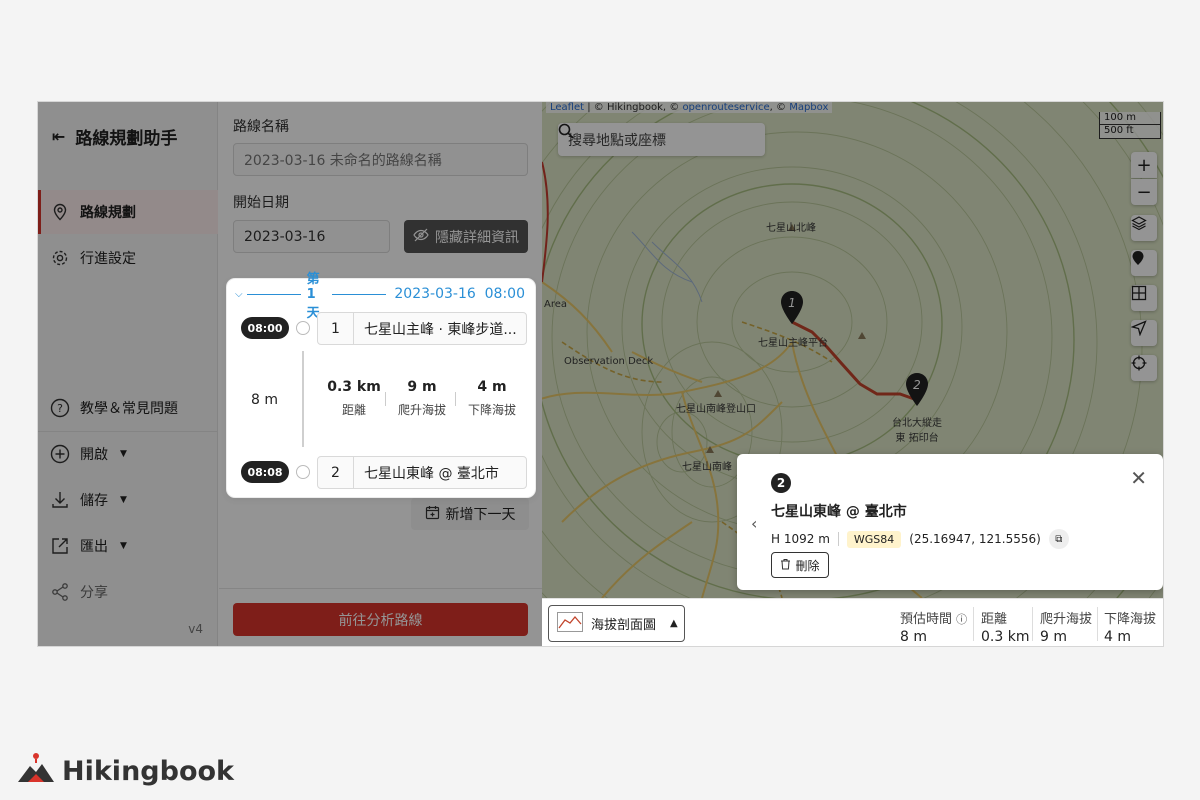 The height and width of the screenshot is (800, 1200). I want to click on sidebar-item-help: ? 教學＆常見問題, so click(128, 408).